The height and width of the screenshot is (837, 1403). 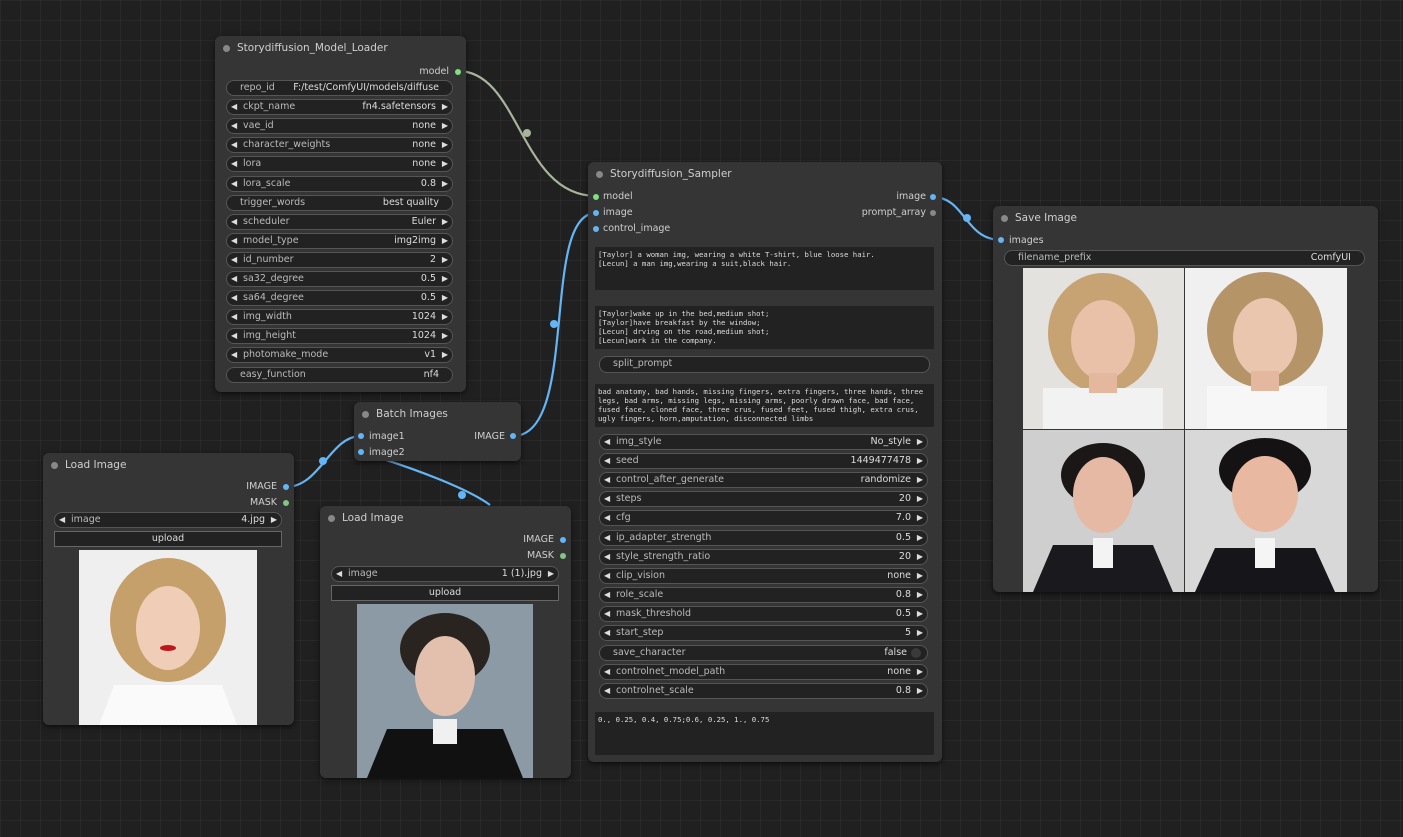 I want to click on input-control-image-dot, so click(x=596, y=229).